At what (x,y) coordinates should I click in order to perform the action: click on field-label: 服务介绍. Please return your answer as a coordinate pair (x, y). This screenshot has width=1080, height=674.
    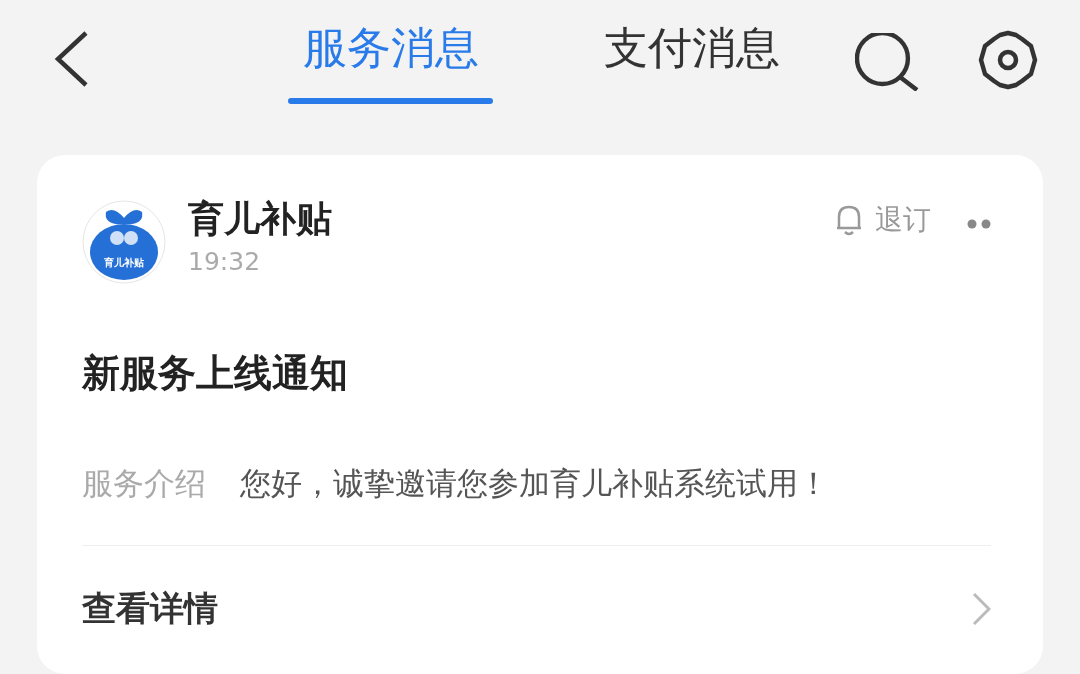
    Looking at the image, I should click on (144, 483).